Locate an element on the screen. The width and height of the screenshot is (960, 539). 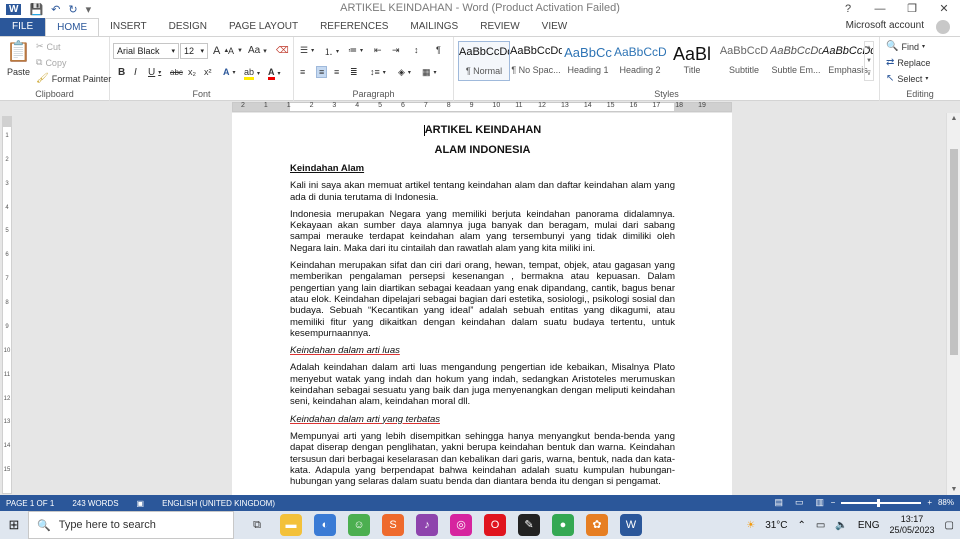
file-explorer-icon: ▬ is located at coordinates (291, 525).